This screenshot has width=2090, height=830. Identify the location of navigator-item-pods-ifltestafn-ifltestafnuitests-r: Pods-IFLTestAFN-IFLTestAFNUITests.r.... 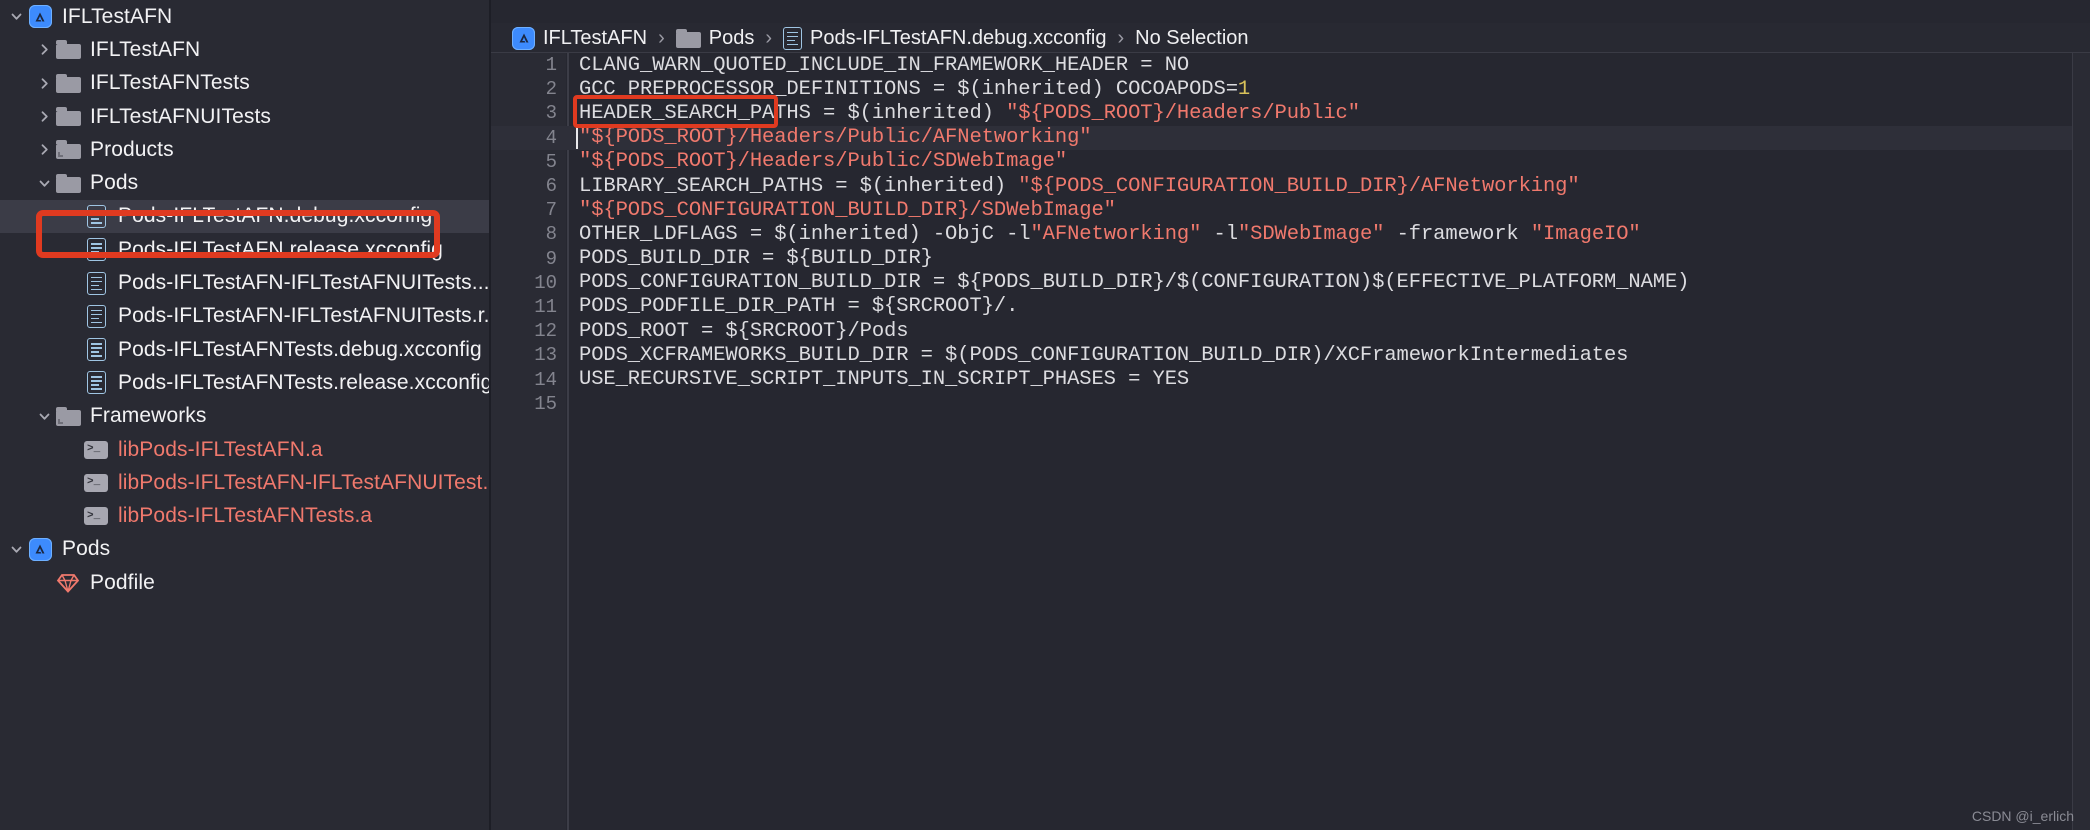
(245, 316).